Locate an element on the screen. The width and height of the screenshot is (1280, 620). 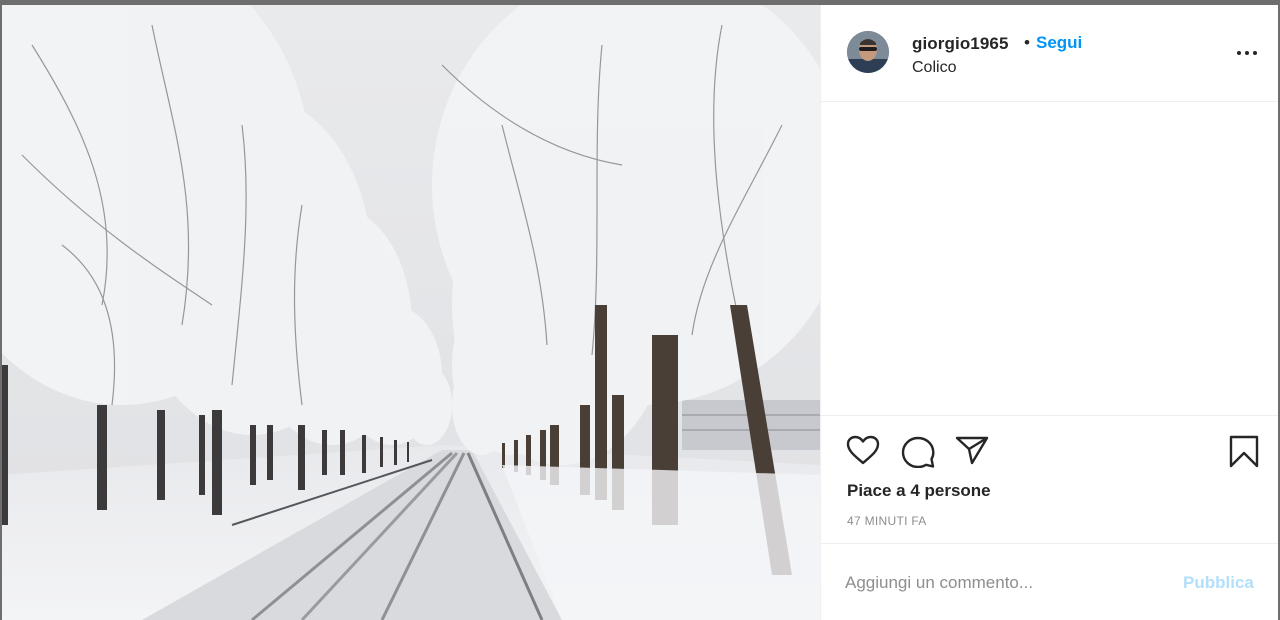
post-location: Colico is located at coordinates (934, 68).